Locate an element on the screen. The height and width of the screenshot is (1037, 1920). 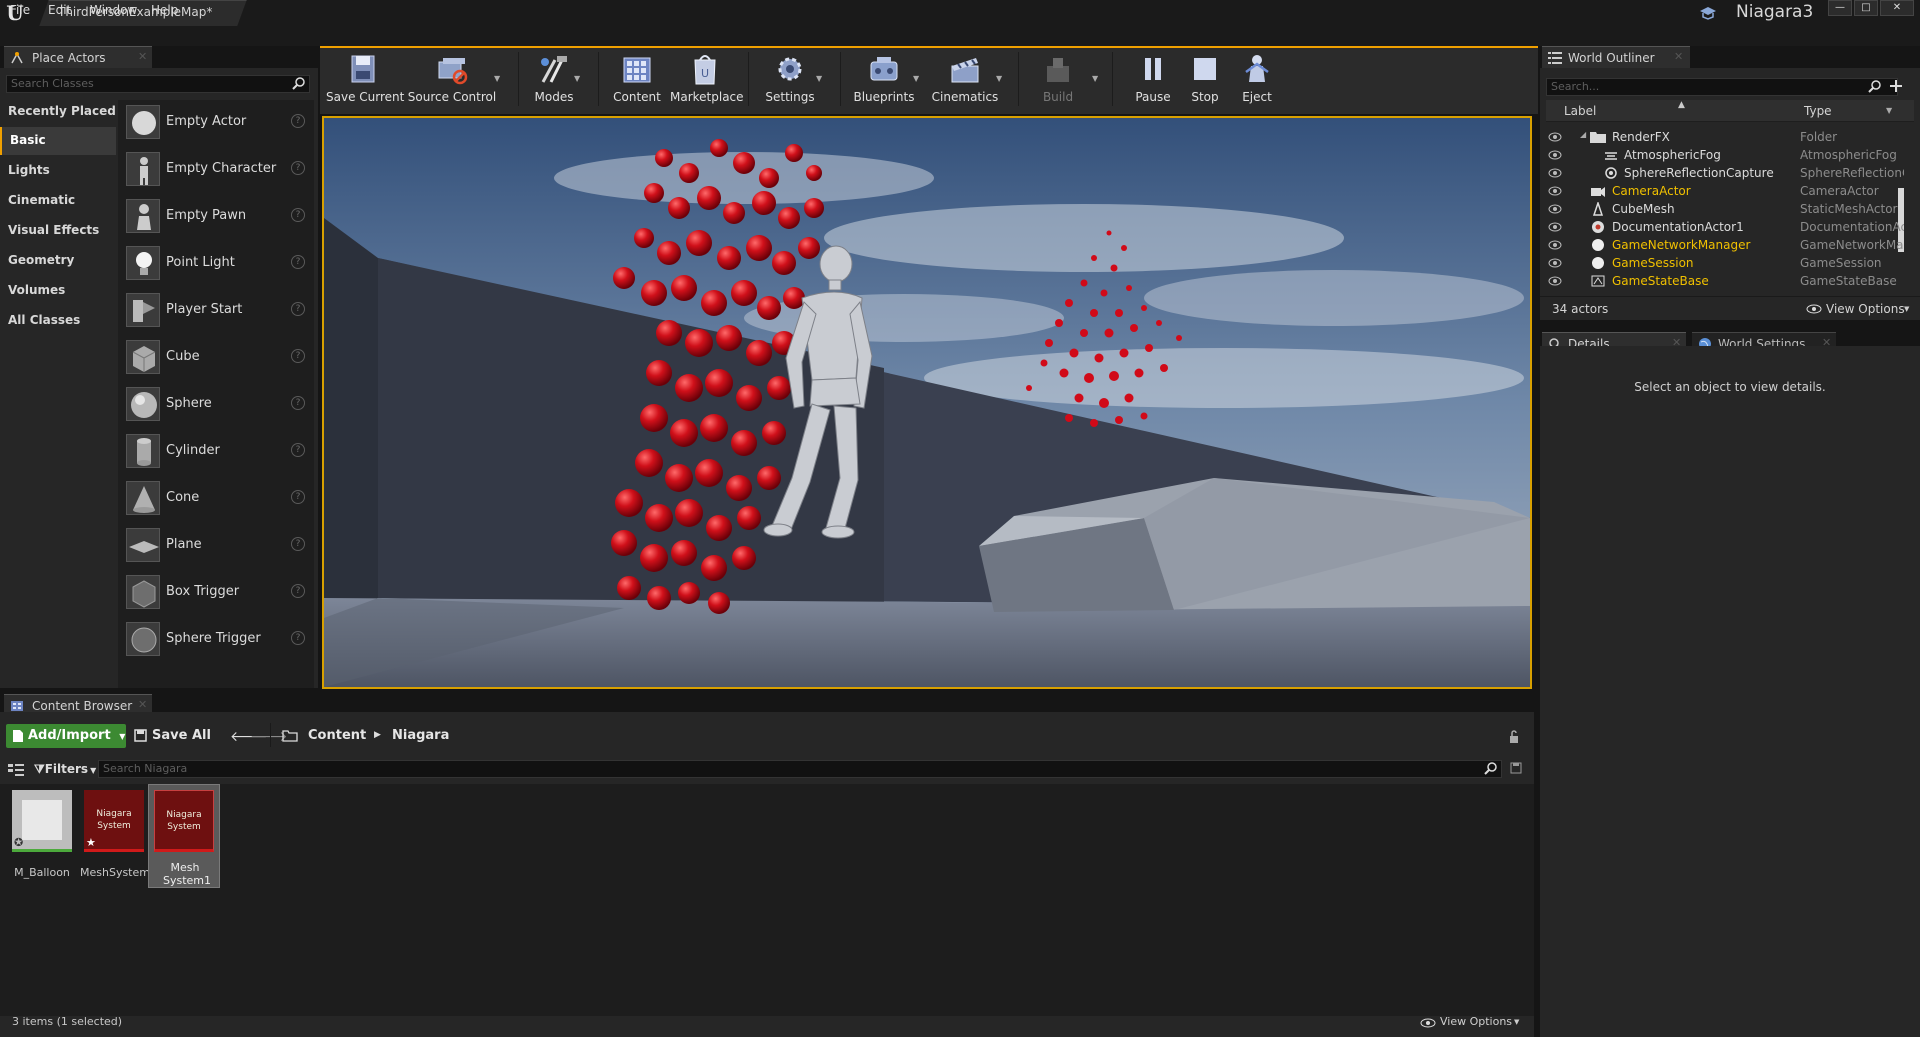
menu-file: File is located at coordinates (20, 10).